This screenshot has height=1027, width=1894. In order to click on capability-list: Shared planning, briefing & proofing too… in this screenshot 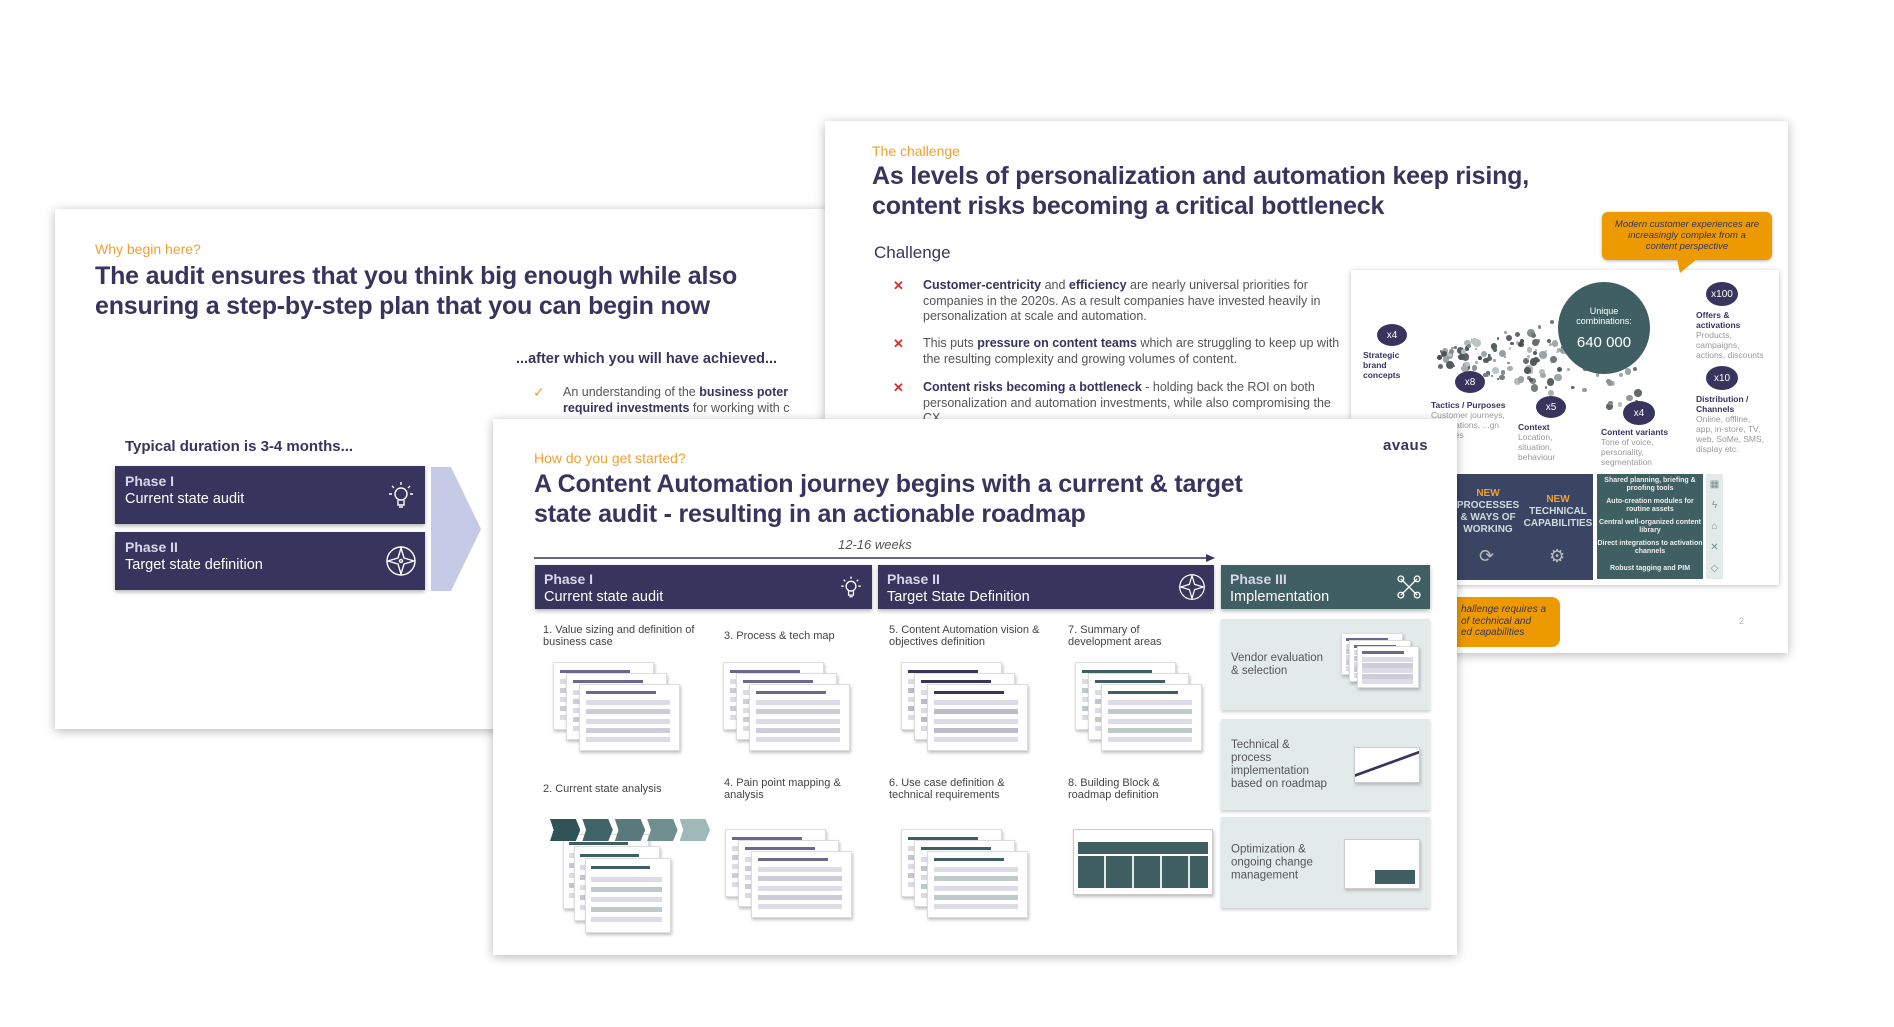, I will do `click(1662, 527)`.